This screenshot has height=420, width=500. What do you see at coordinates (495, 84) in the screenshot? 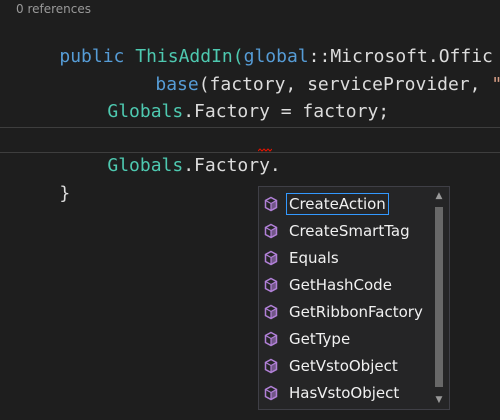
I see `string-quote: "` at bounding box center [495, 84].